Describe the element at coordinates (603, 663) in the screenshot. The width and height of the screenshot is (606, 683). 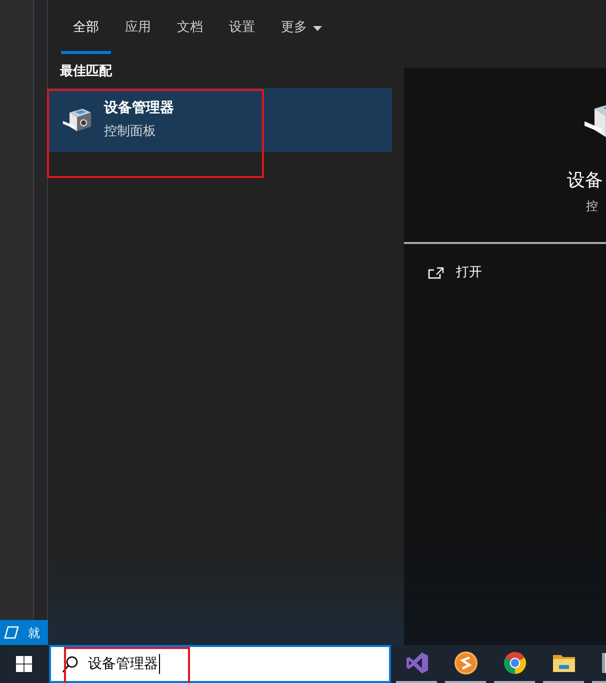
I see `app-icon` at that location.